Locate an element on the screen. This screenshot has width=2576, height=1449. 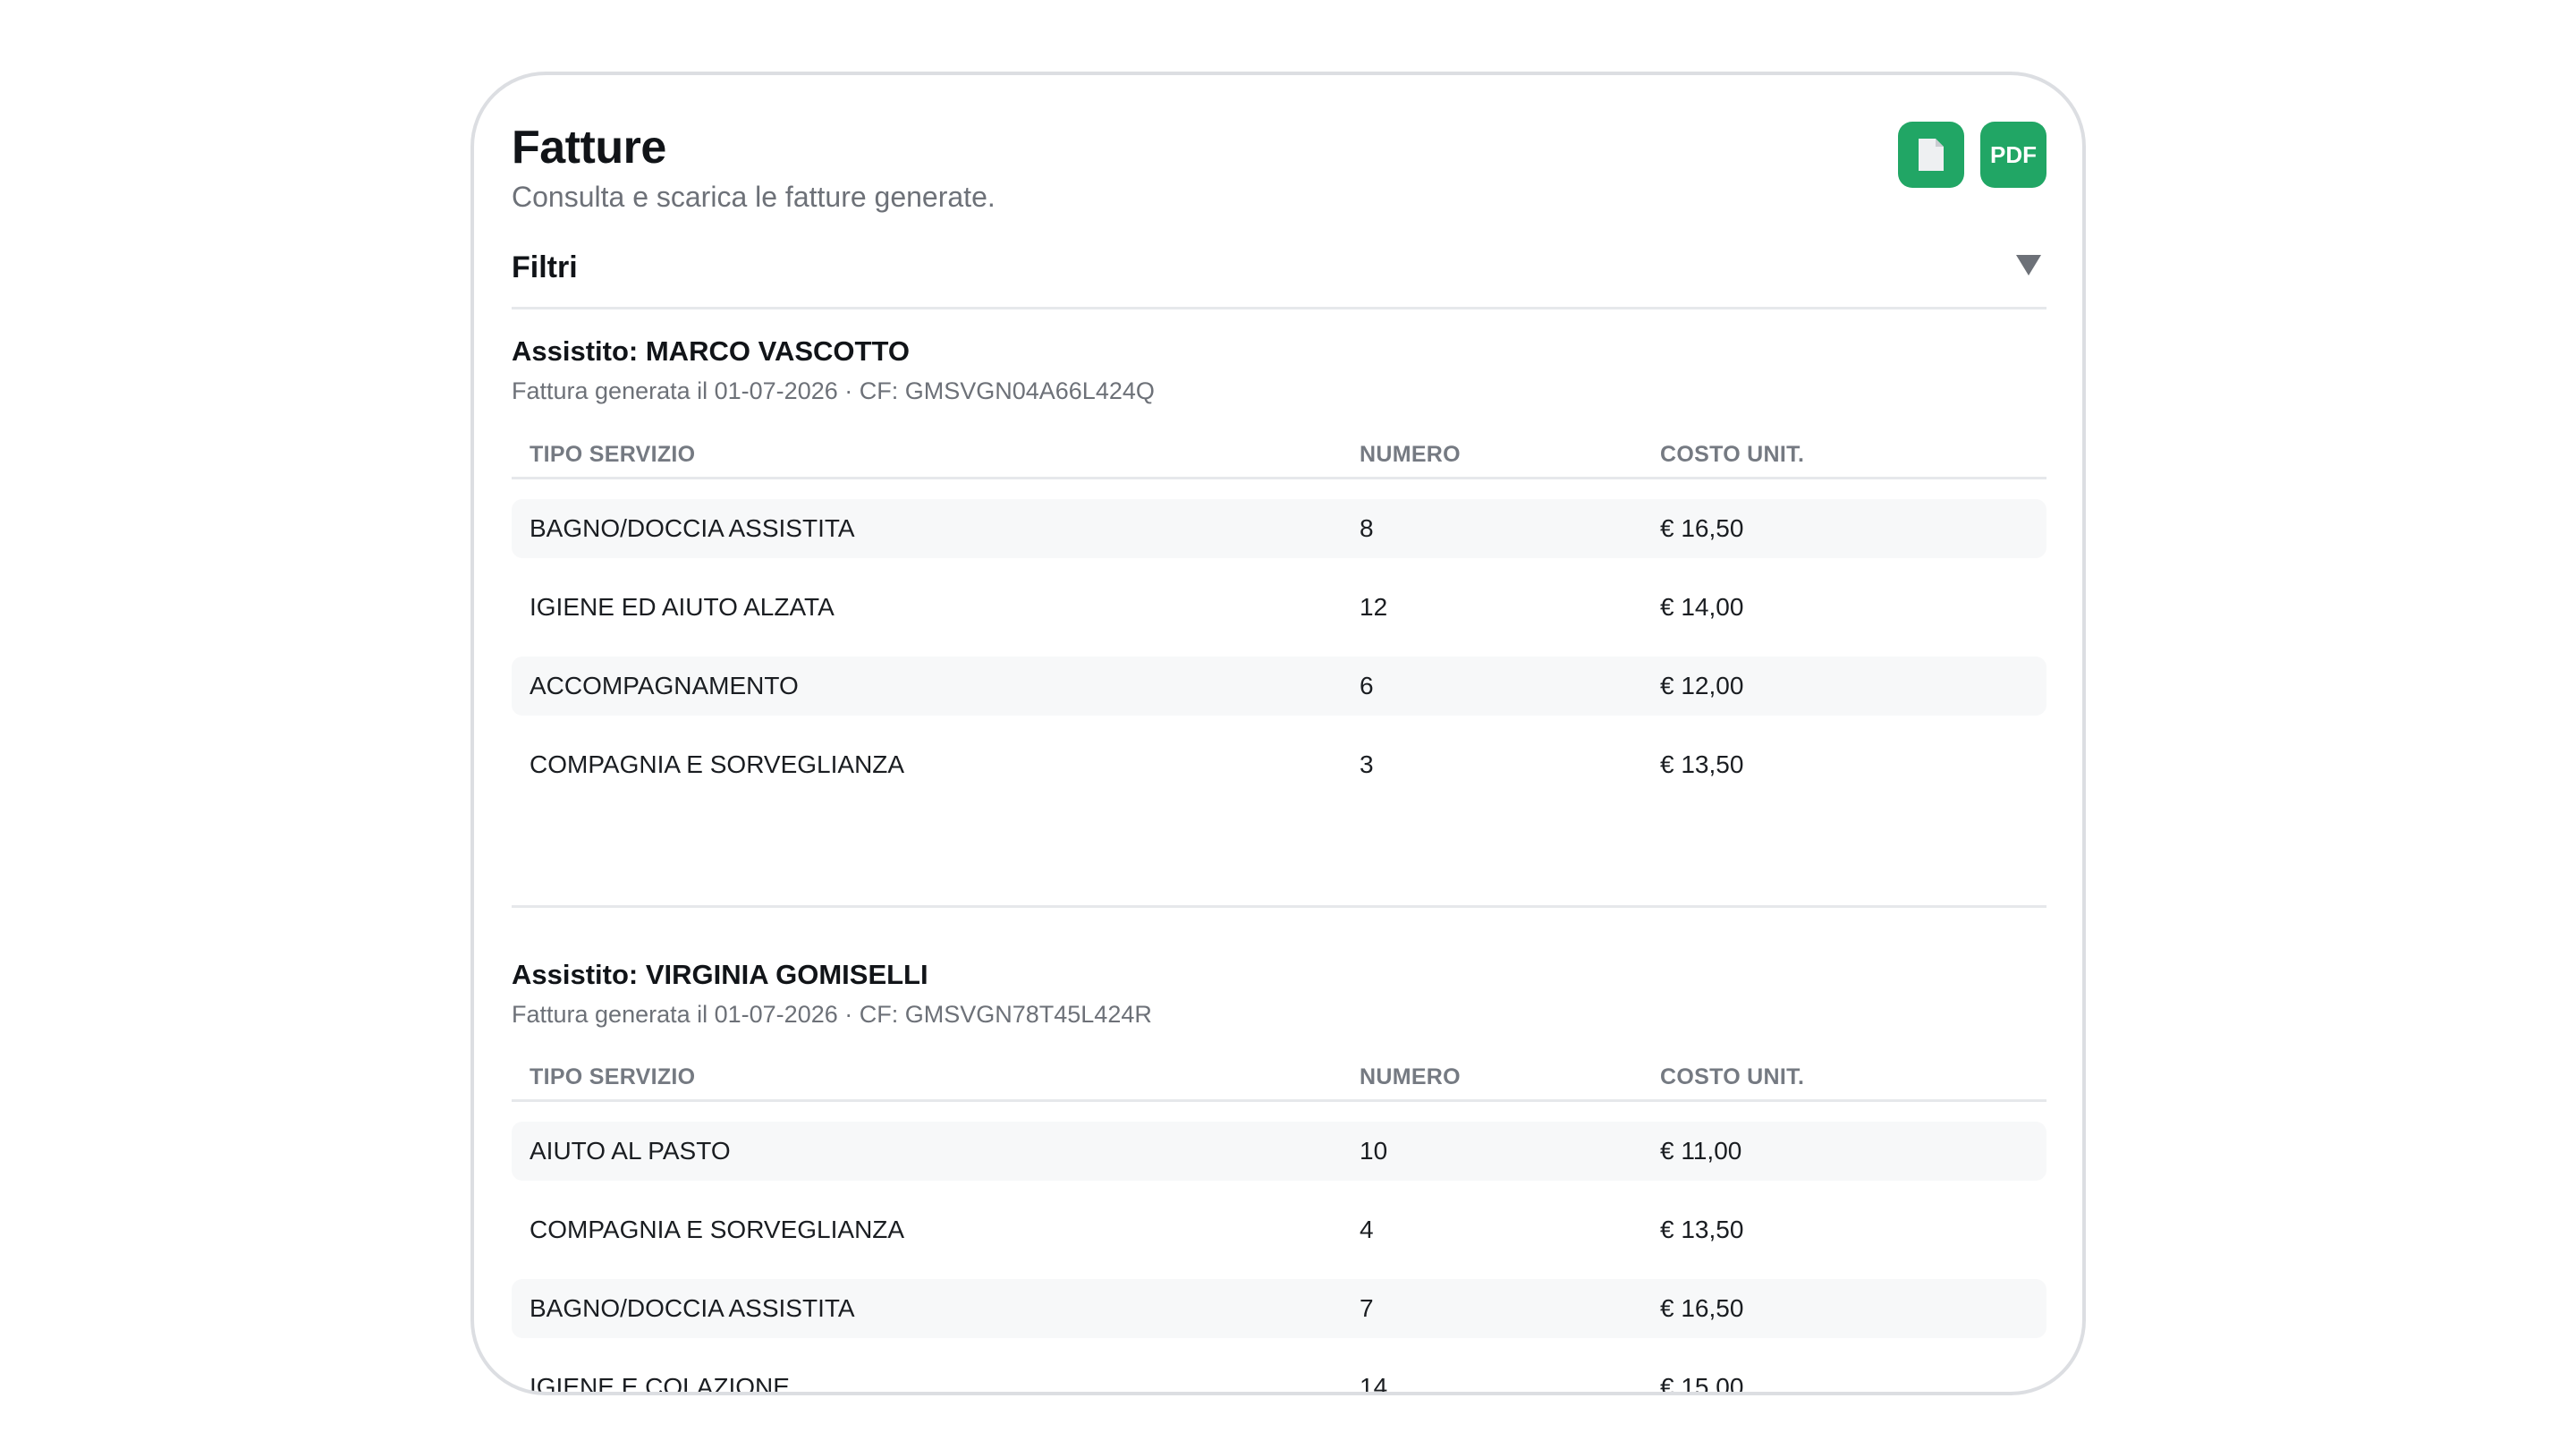
cell-number: 6 is located at coordinates (1367, 685).